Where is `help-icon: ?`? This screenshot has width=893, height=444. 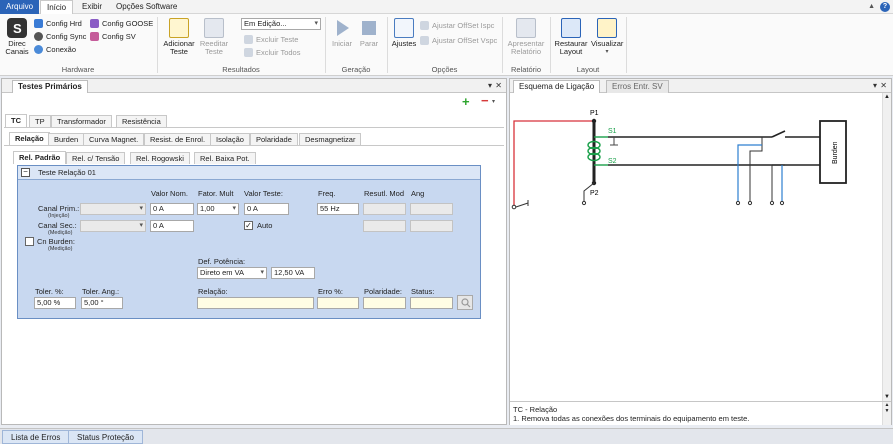 help-icon: ? is located at coordinates (885, 7).